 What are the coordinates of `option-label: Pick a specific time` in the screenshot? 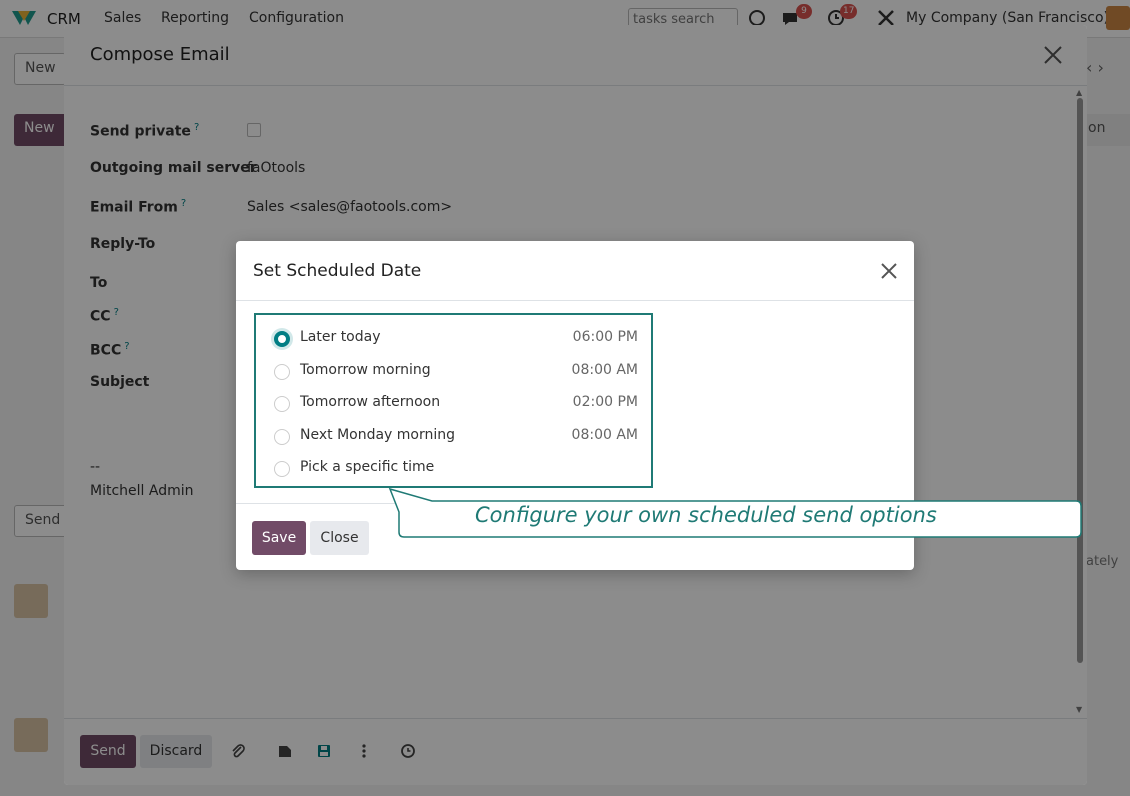 It's located at (367, 467).